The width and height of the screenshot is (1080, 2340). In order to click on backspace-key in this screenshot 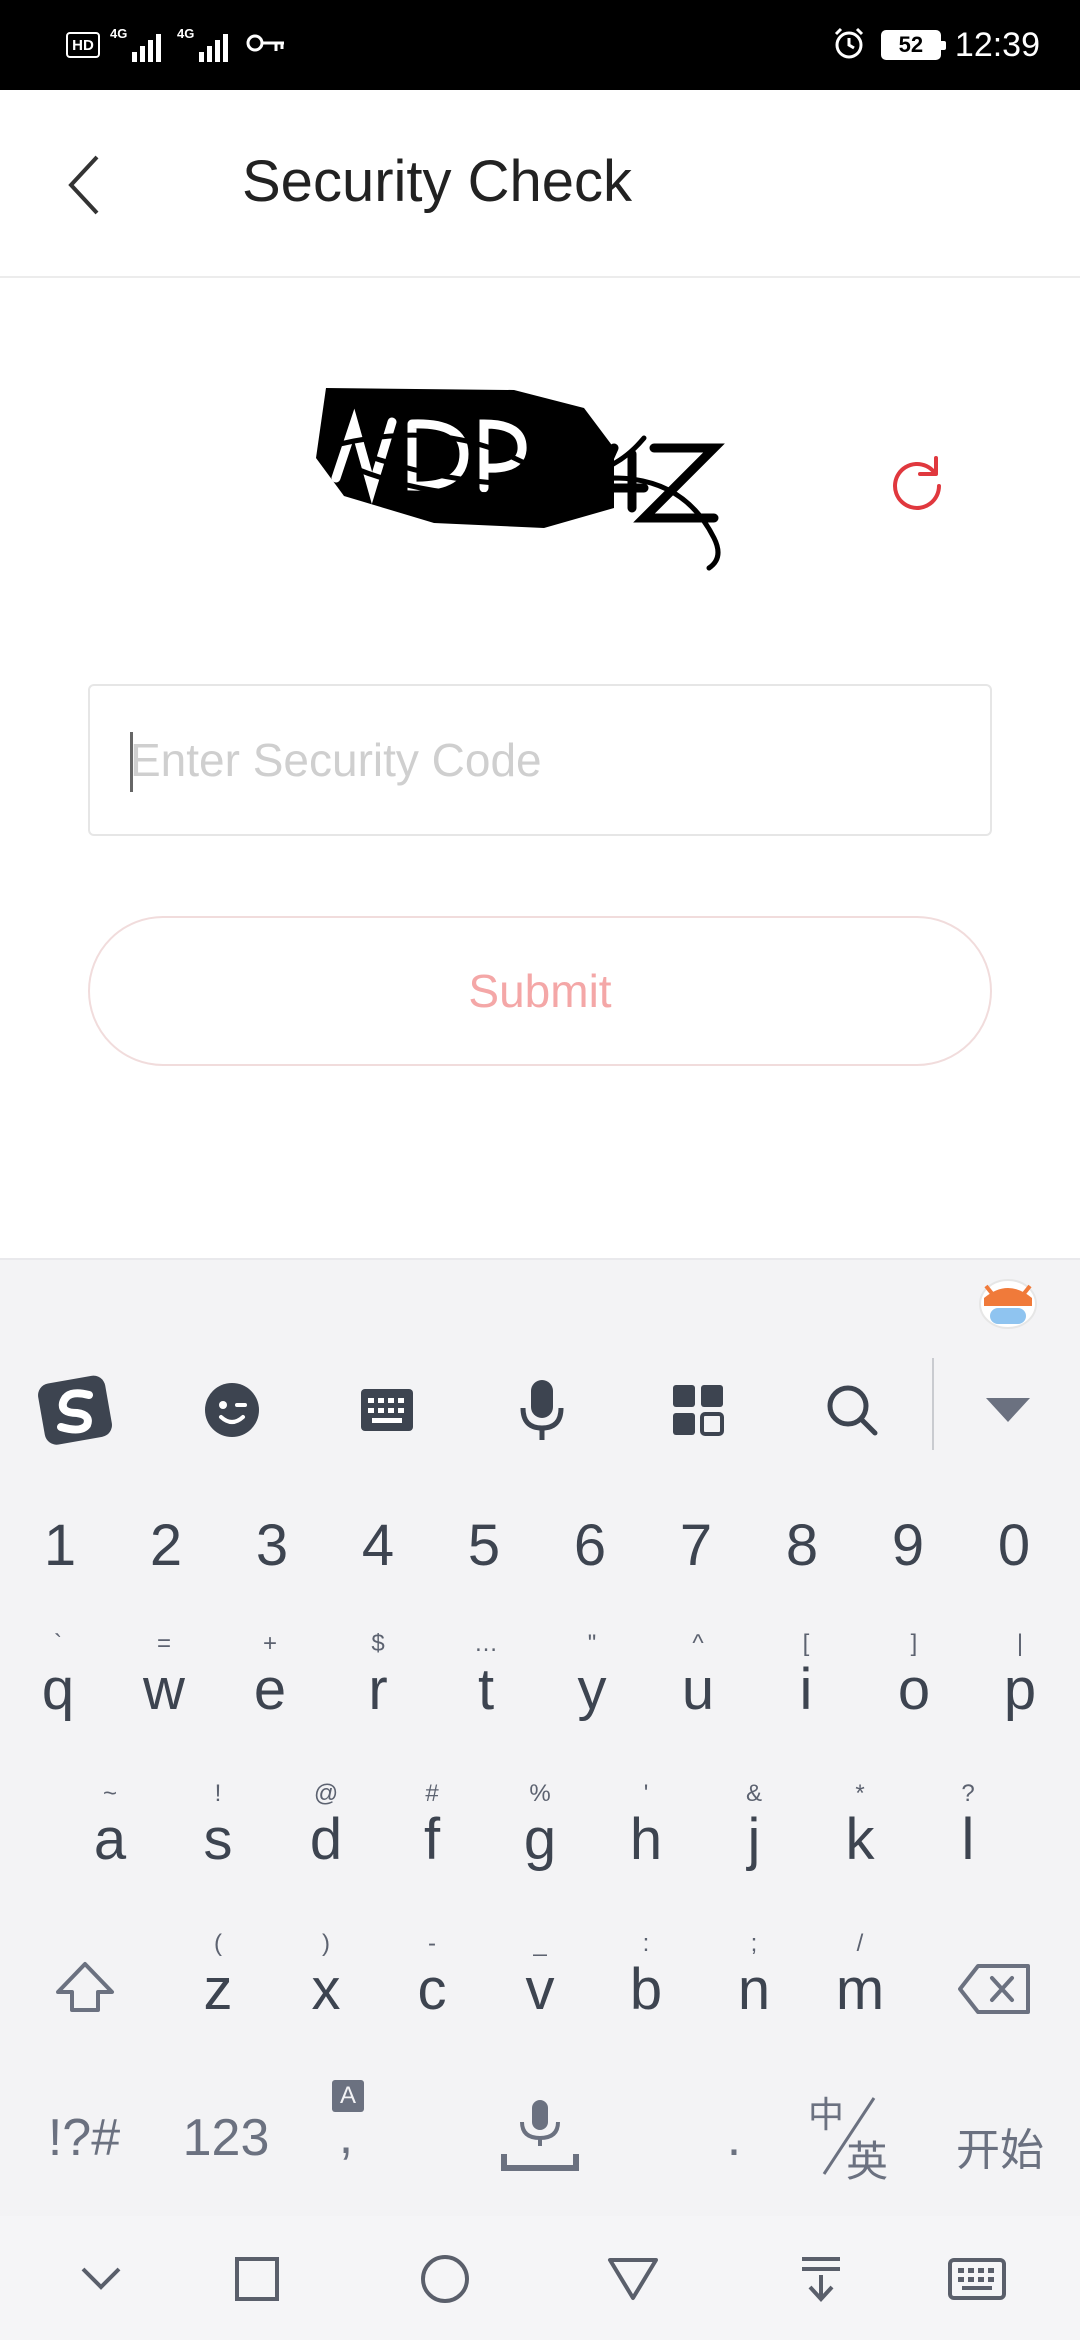, I will do `click(994, 1985)`.